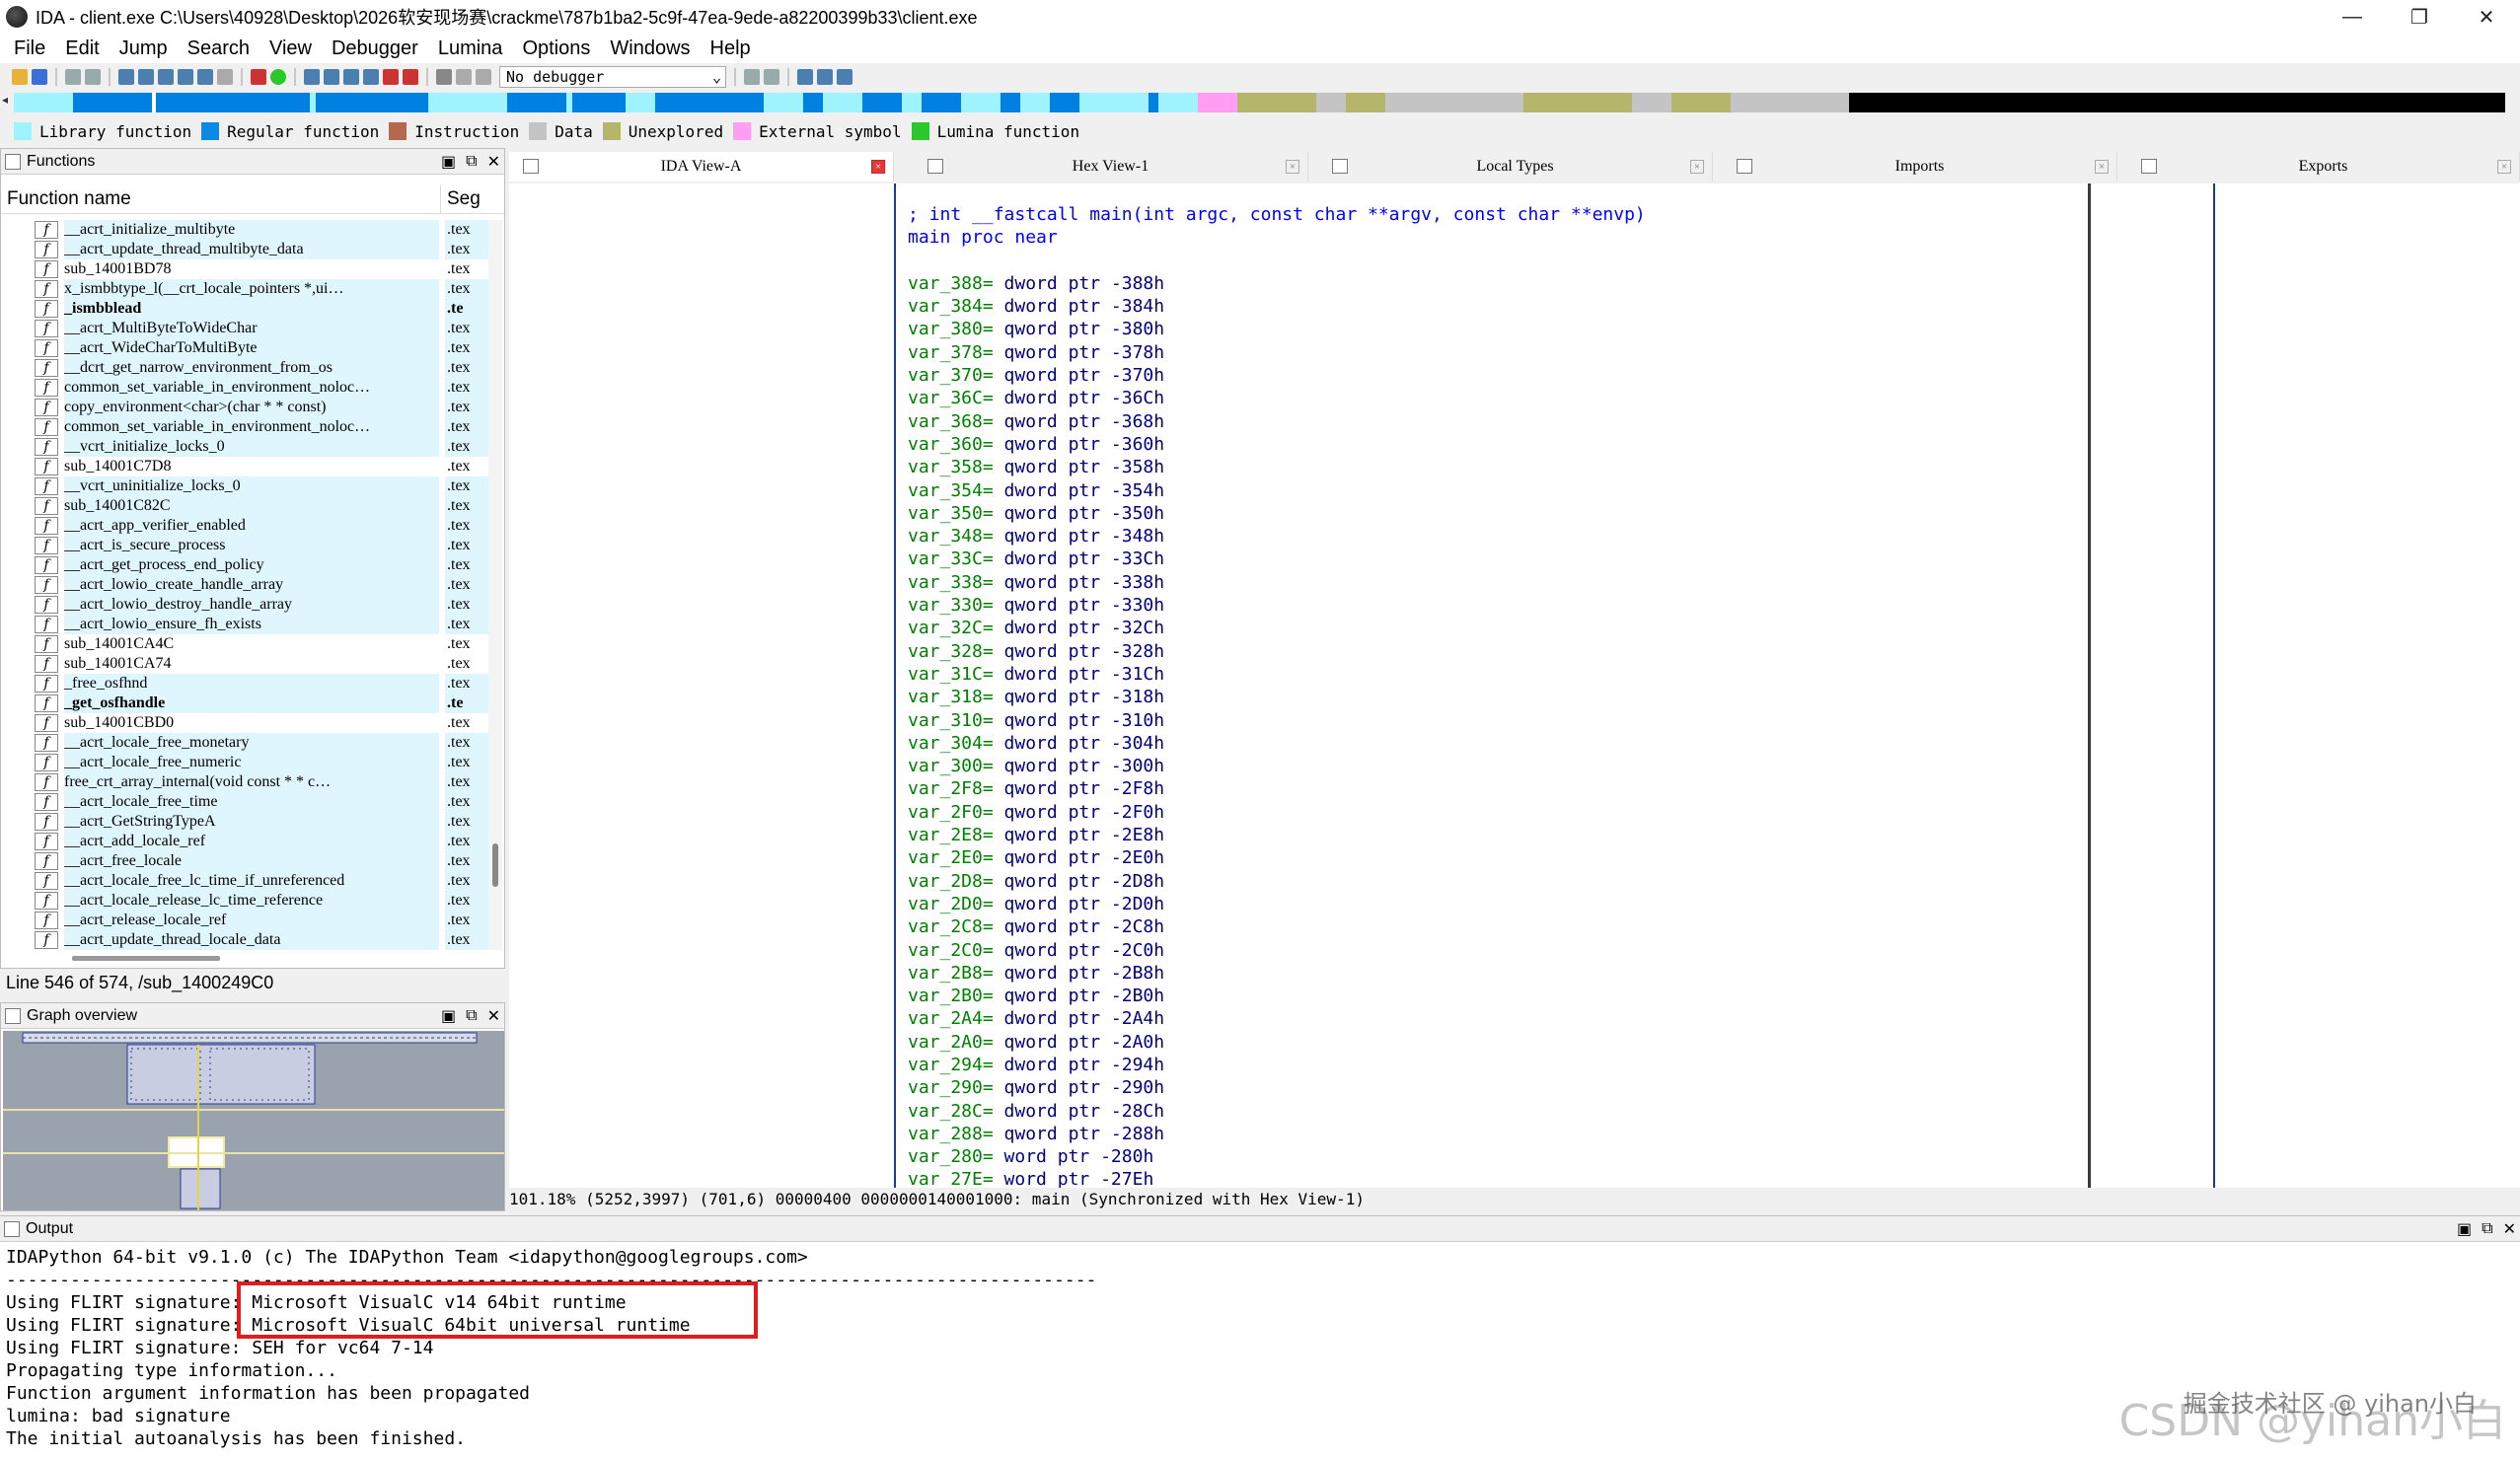 The image size is (2520, 1460). Describe the element at coordinates (244, 230) in the screenshot. I see `function-row: f __acrt_initialize_multibyte .tex` at that location.